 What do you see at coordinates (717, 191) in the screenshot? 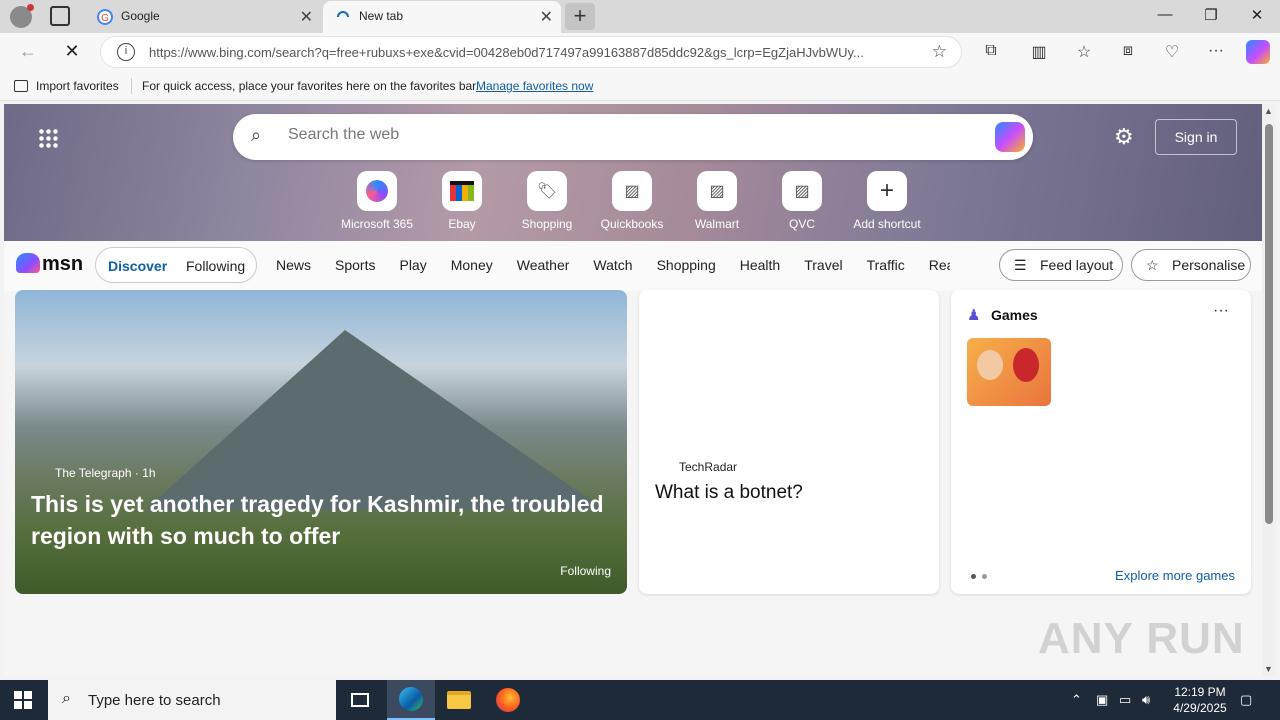
I see `placeholder-image-icon: ▨` at bounding box center [717, 191].